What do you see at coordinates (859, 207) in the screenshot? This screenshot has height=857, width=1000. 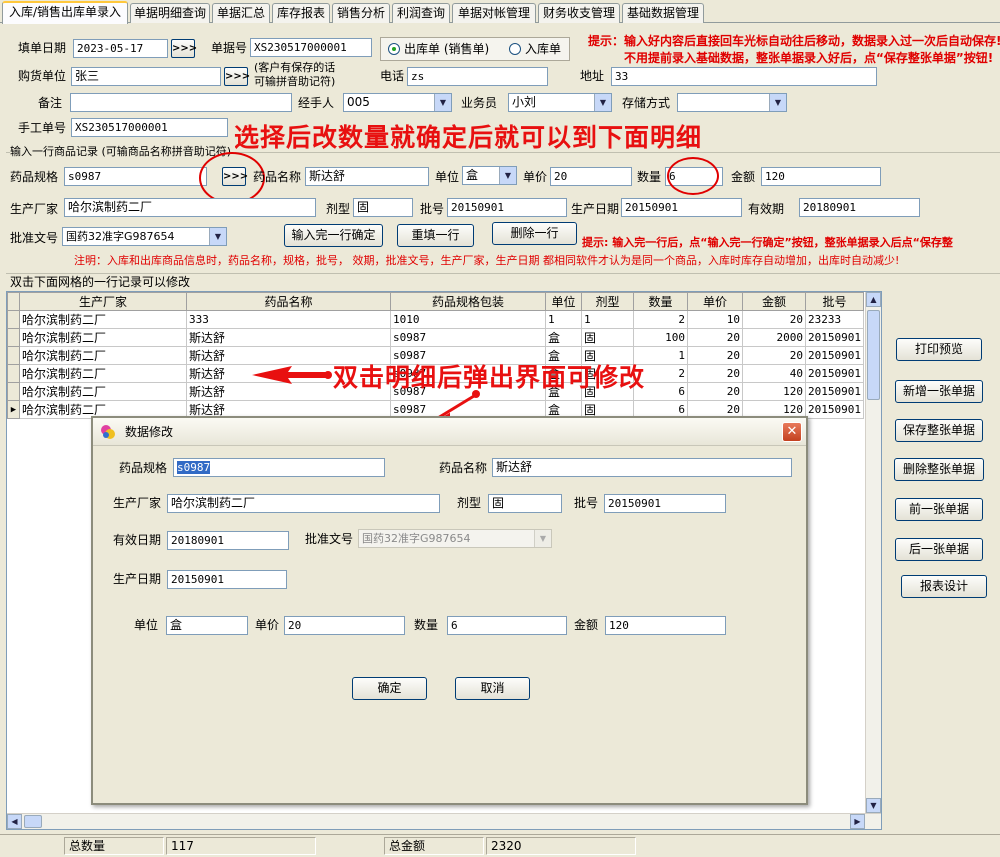 I see `expiry-field: 20180901` at bounding box center [859, 207].